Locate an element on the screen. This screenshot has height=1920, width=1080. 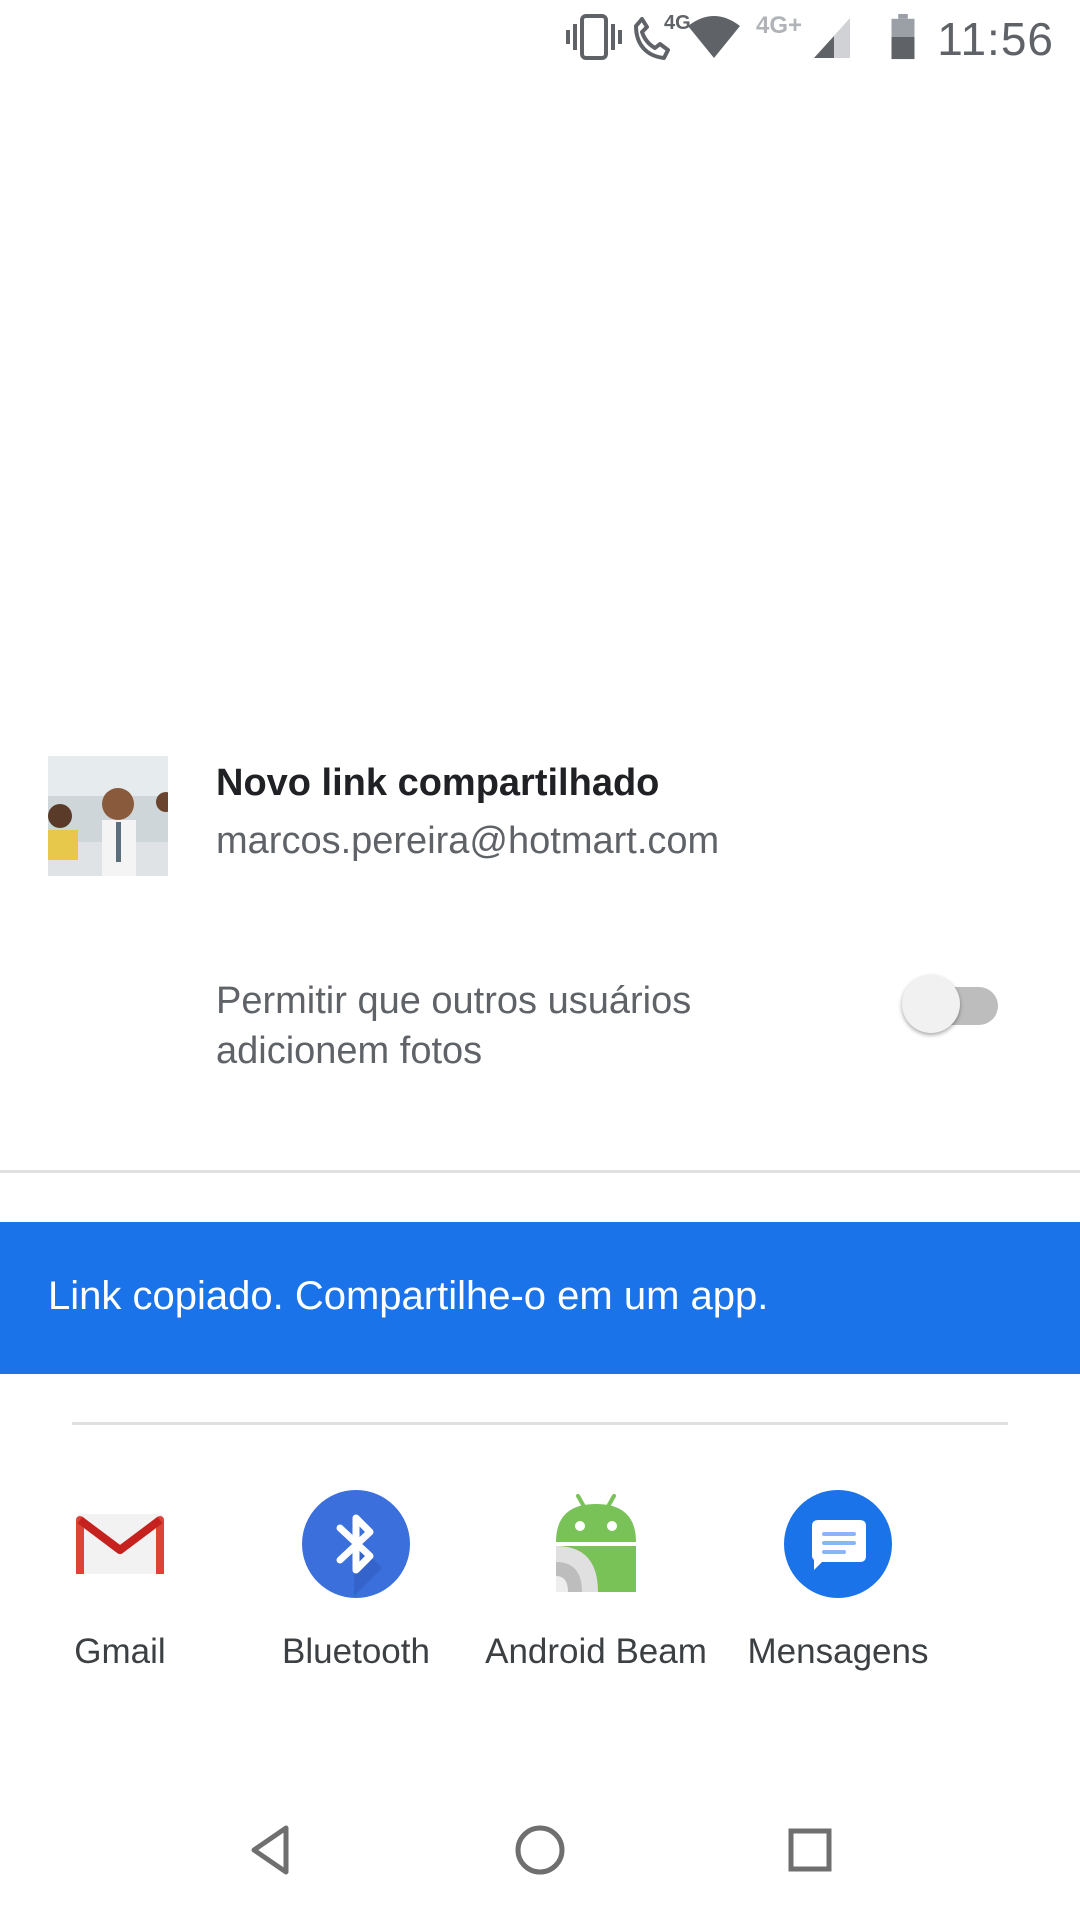
app-label: Mensagens is located at coordinates (838, 1651).